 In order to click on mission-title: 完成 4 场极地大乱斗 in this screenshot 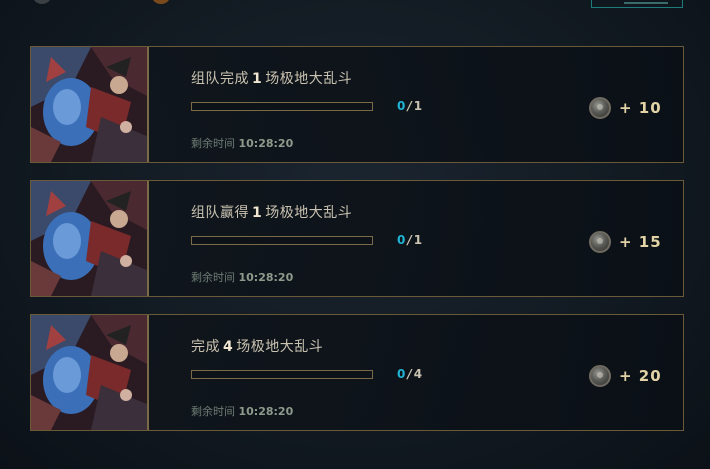, I will do `click(257, 346)`.